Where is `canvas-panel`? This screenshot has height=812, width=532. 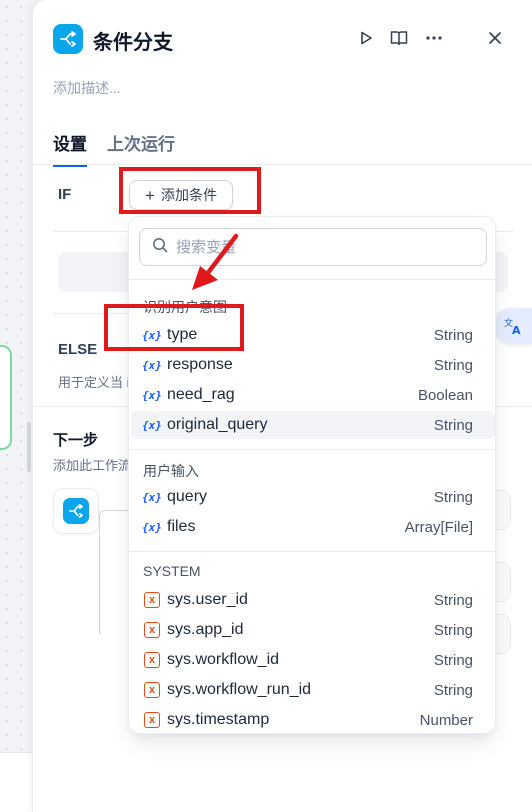 canvas-panel is located at coordinates (16, 782).